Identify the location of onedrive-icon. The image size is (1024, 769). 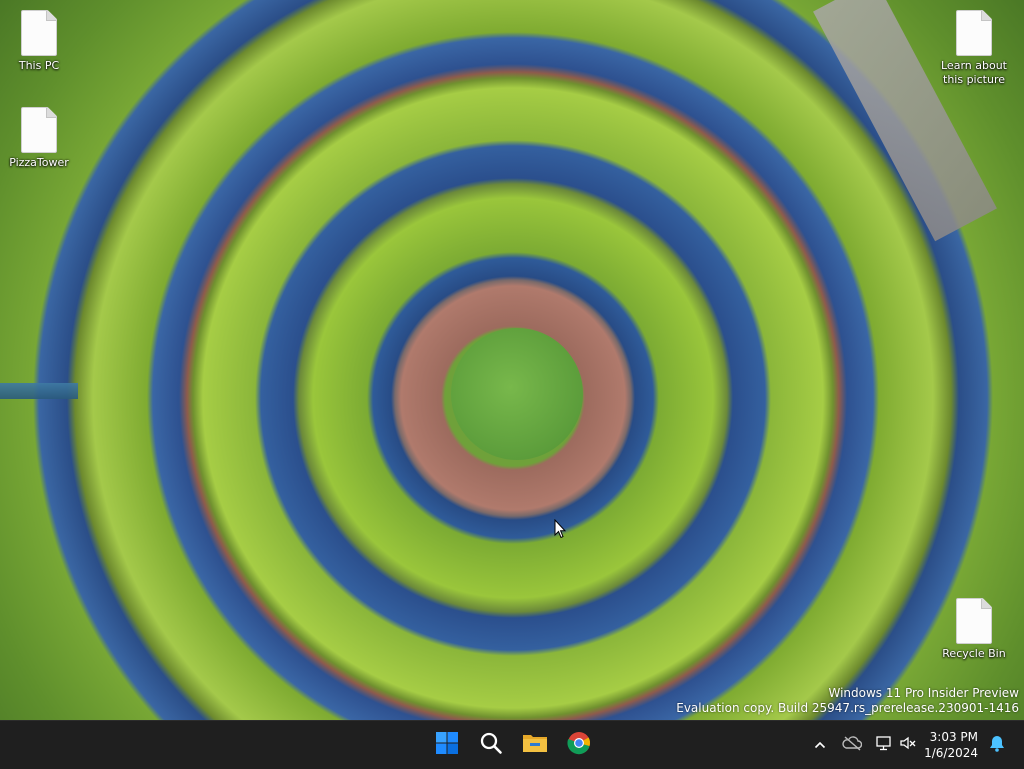
(852, 745).